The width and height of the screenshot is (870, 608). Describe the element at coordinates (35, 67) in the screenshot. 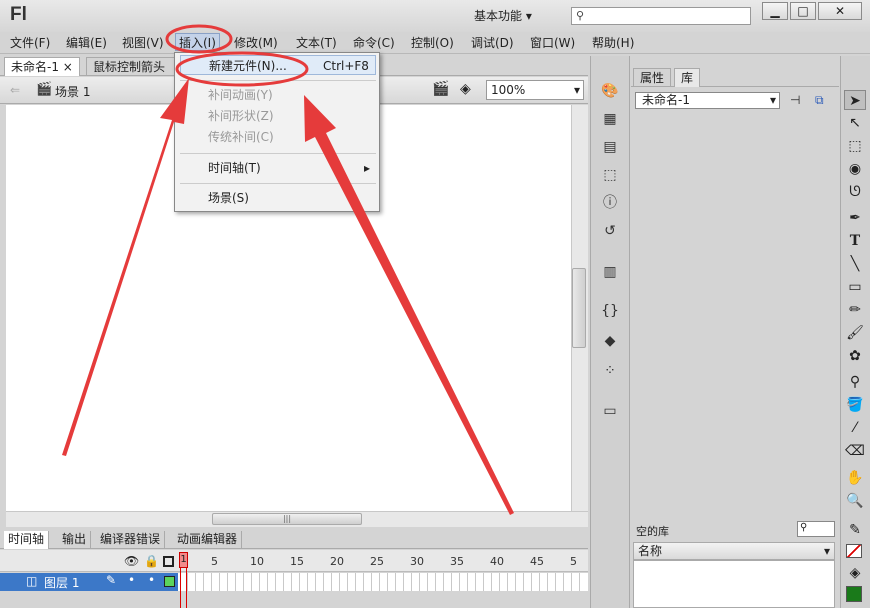

I see `tab-label: 未命名-1` at that location.